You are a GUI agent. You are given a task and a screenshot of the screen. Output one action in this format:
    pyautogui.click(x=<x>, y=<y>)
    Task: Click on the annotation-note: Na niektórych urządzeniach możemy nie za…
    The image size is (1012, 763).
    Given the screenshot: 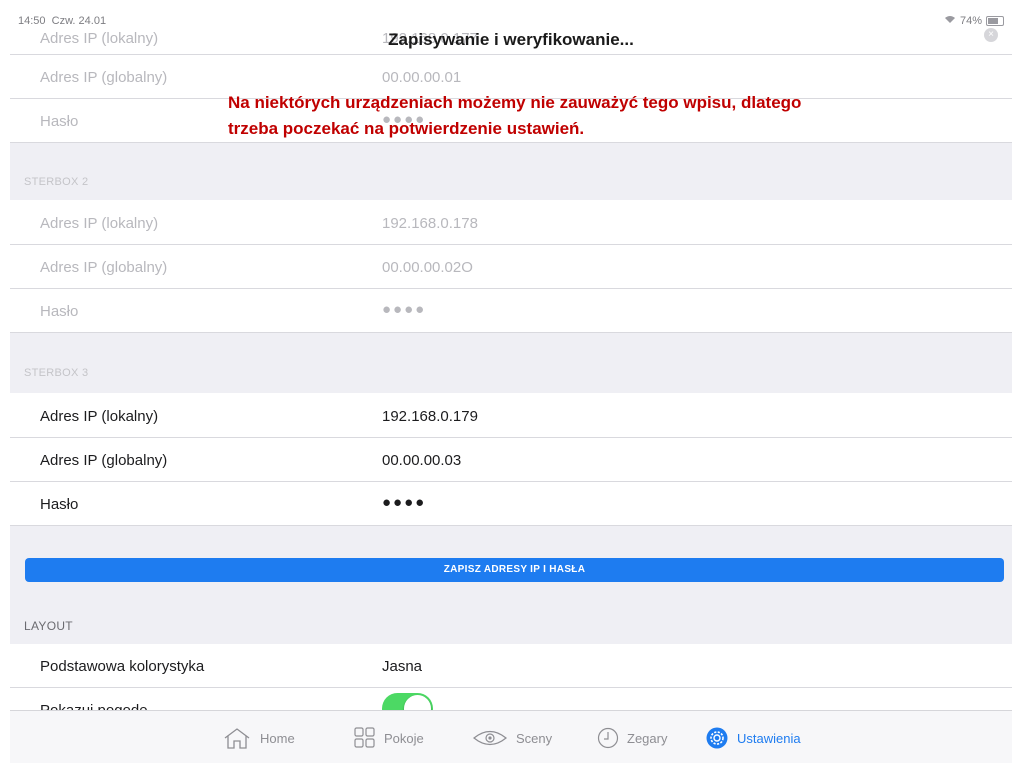 What is the action you would take?
    pyautogui.click(x=515, y=115)
    